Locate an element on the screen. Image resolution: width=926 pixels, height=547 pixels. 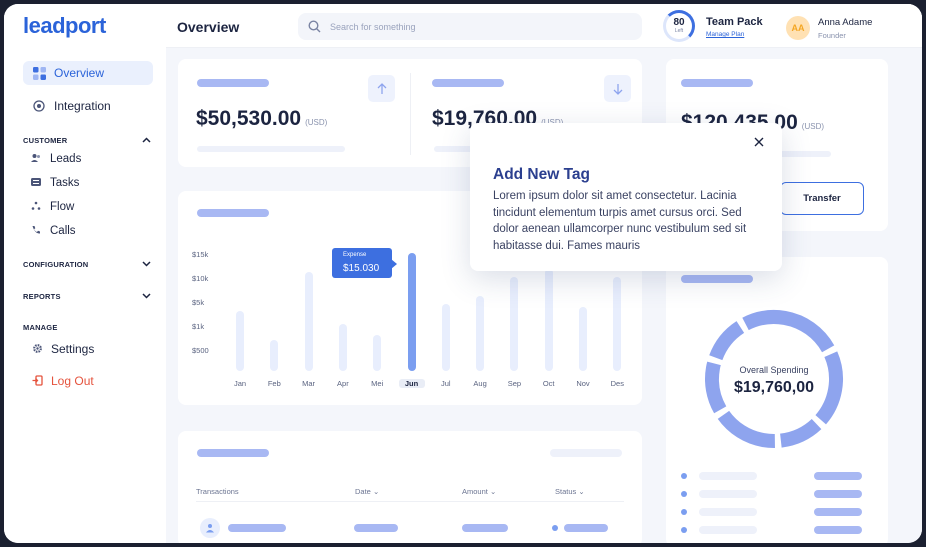
chart-title-placeholder is located at coordinates (233, 213).